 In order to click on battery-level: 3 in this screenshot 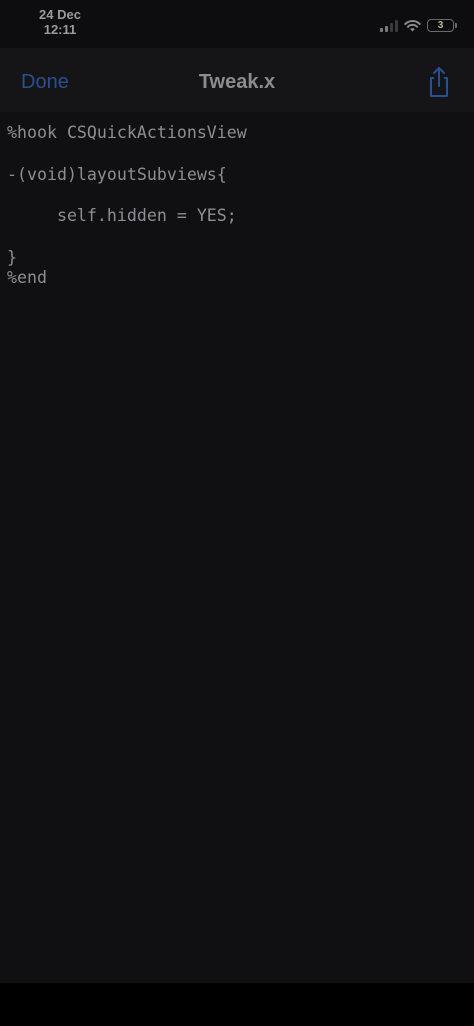, I will do `click(440, 25)`.